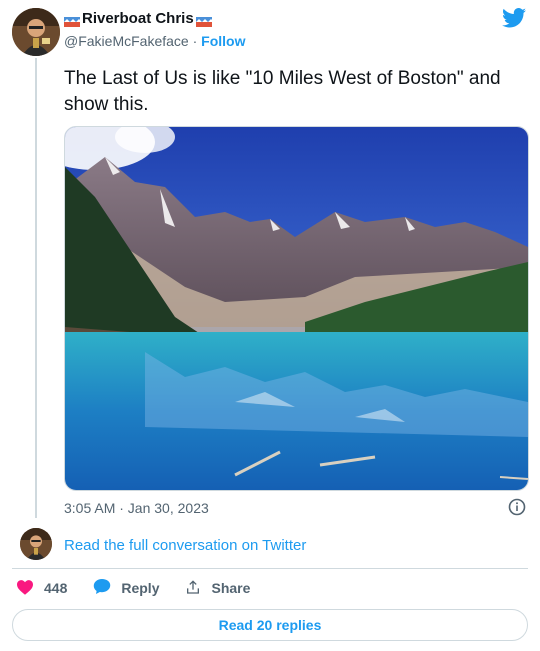  Describe the element at coordinates (185, 545) in the screenshot. I see `read-full-conversation-link: Read the full conversation on Twitter` at that location.